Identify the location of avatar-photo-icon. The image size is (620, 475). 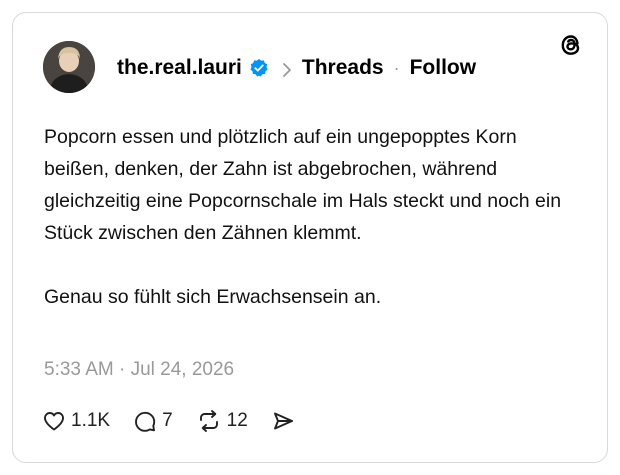
(69, 67).